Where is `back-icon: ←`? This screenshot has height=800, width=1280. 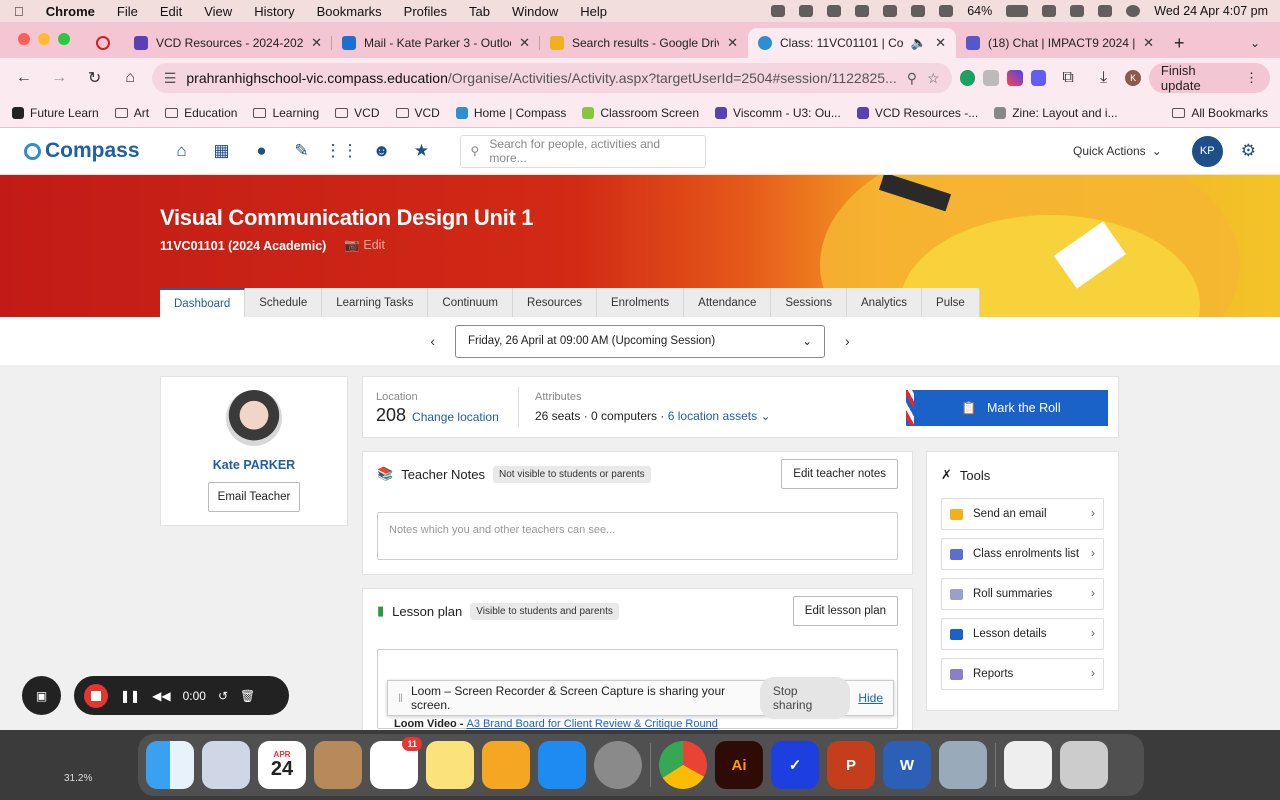 back-icon: ← is located at coordinates (23, 78).